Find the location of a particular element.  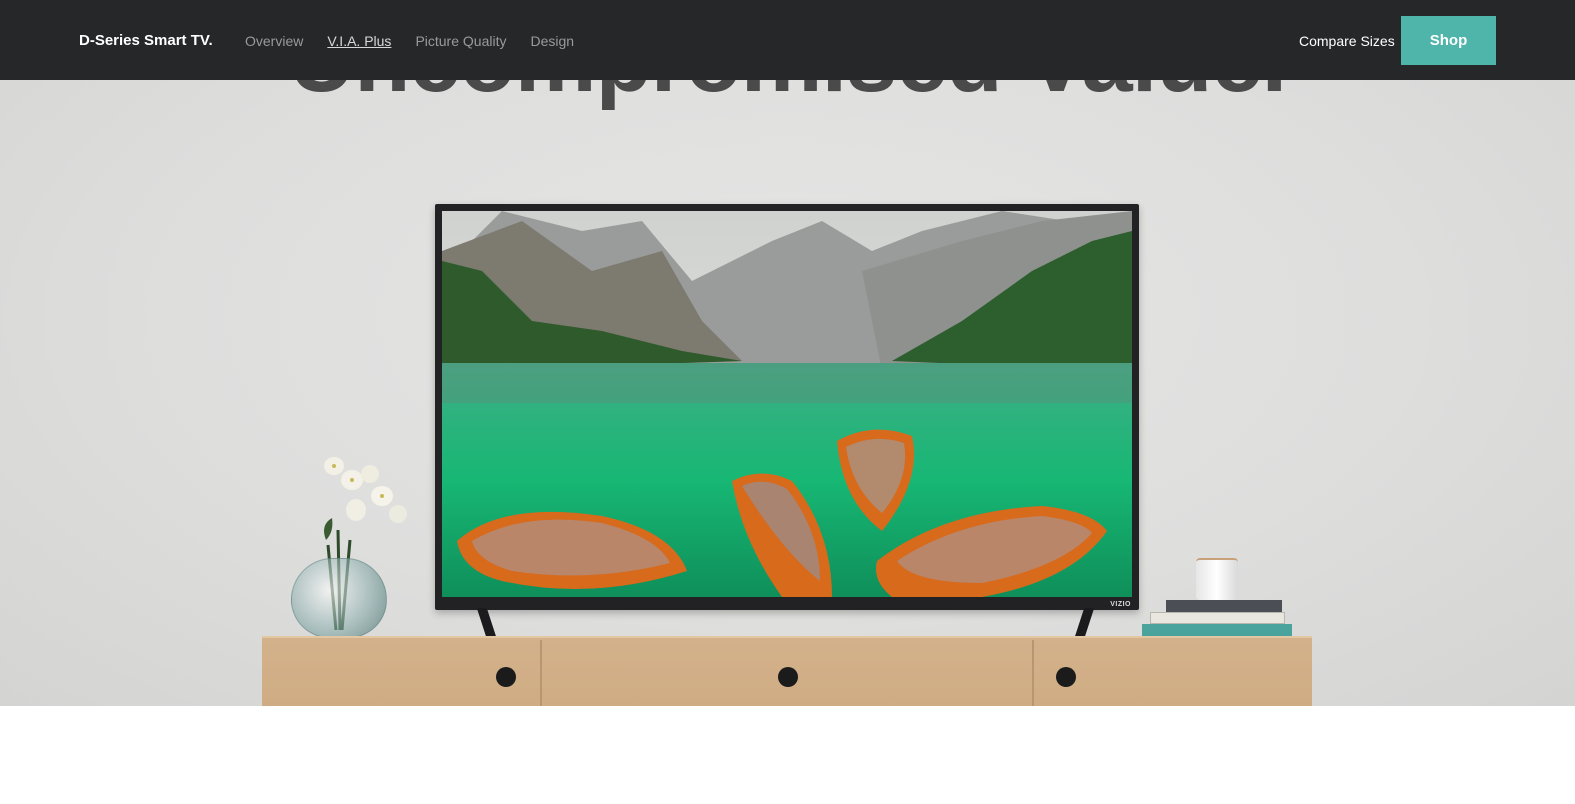

flowers-image is located at coordinates (365, 490).